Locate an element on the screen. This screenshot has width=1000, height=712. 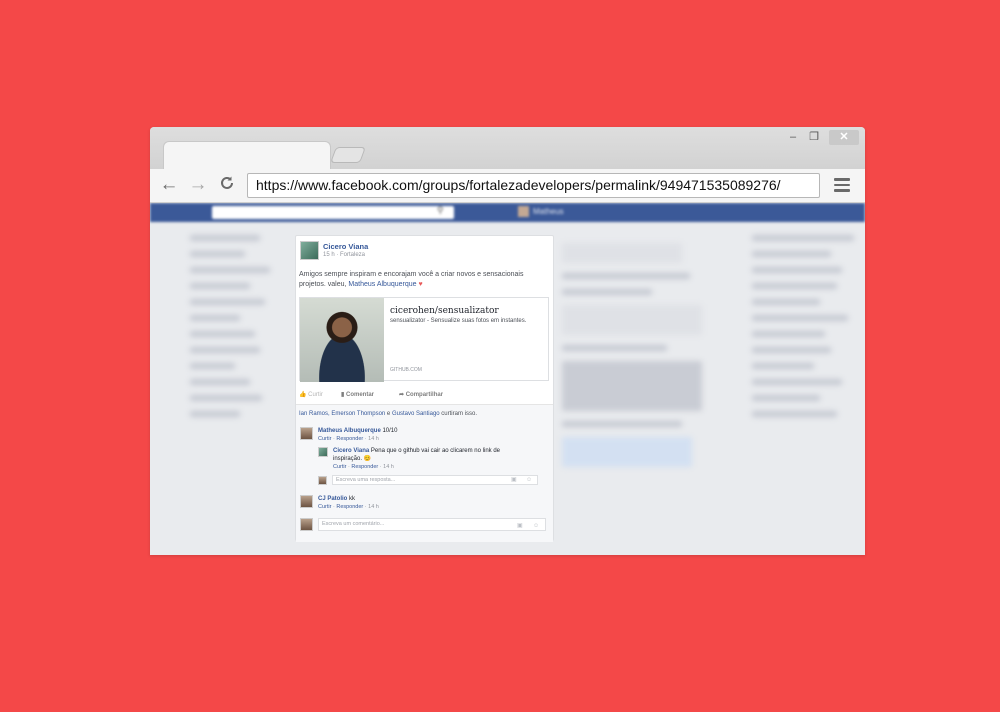
forward-arrow-icon: → is located at coordinates (198, 185).